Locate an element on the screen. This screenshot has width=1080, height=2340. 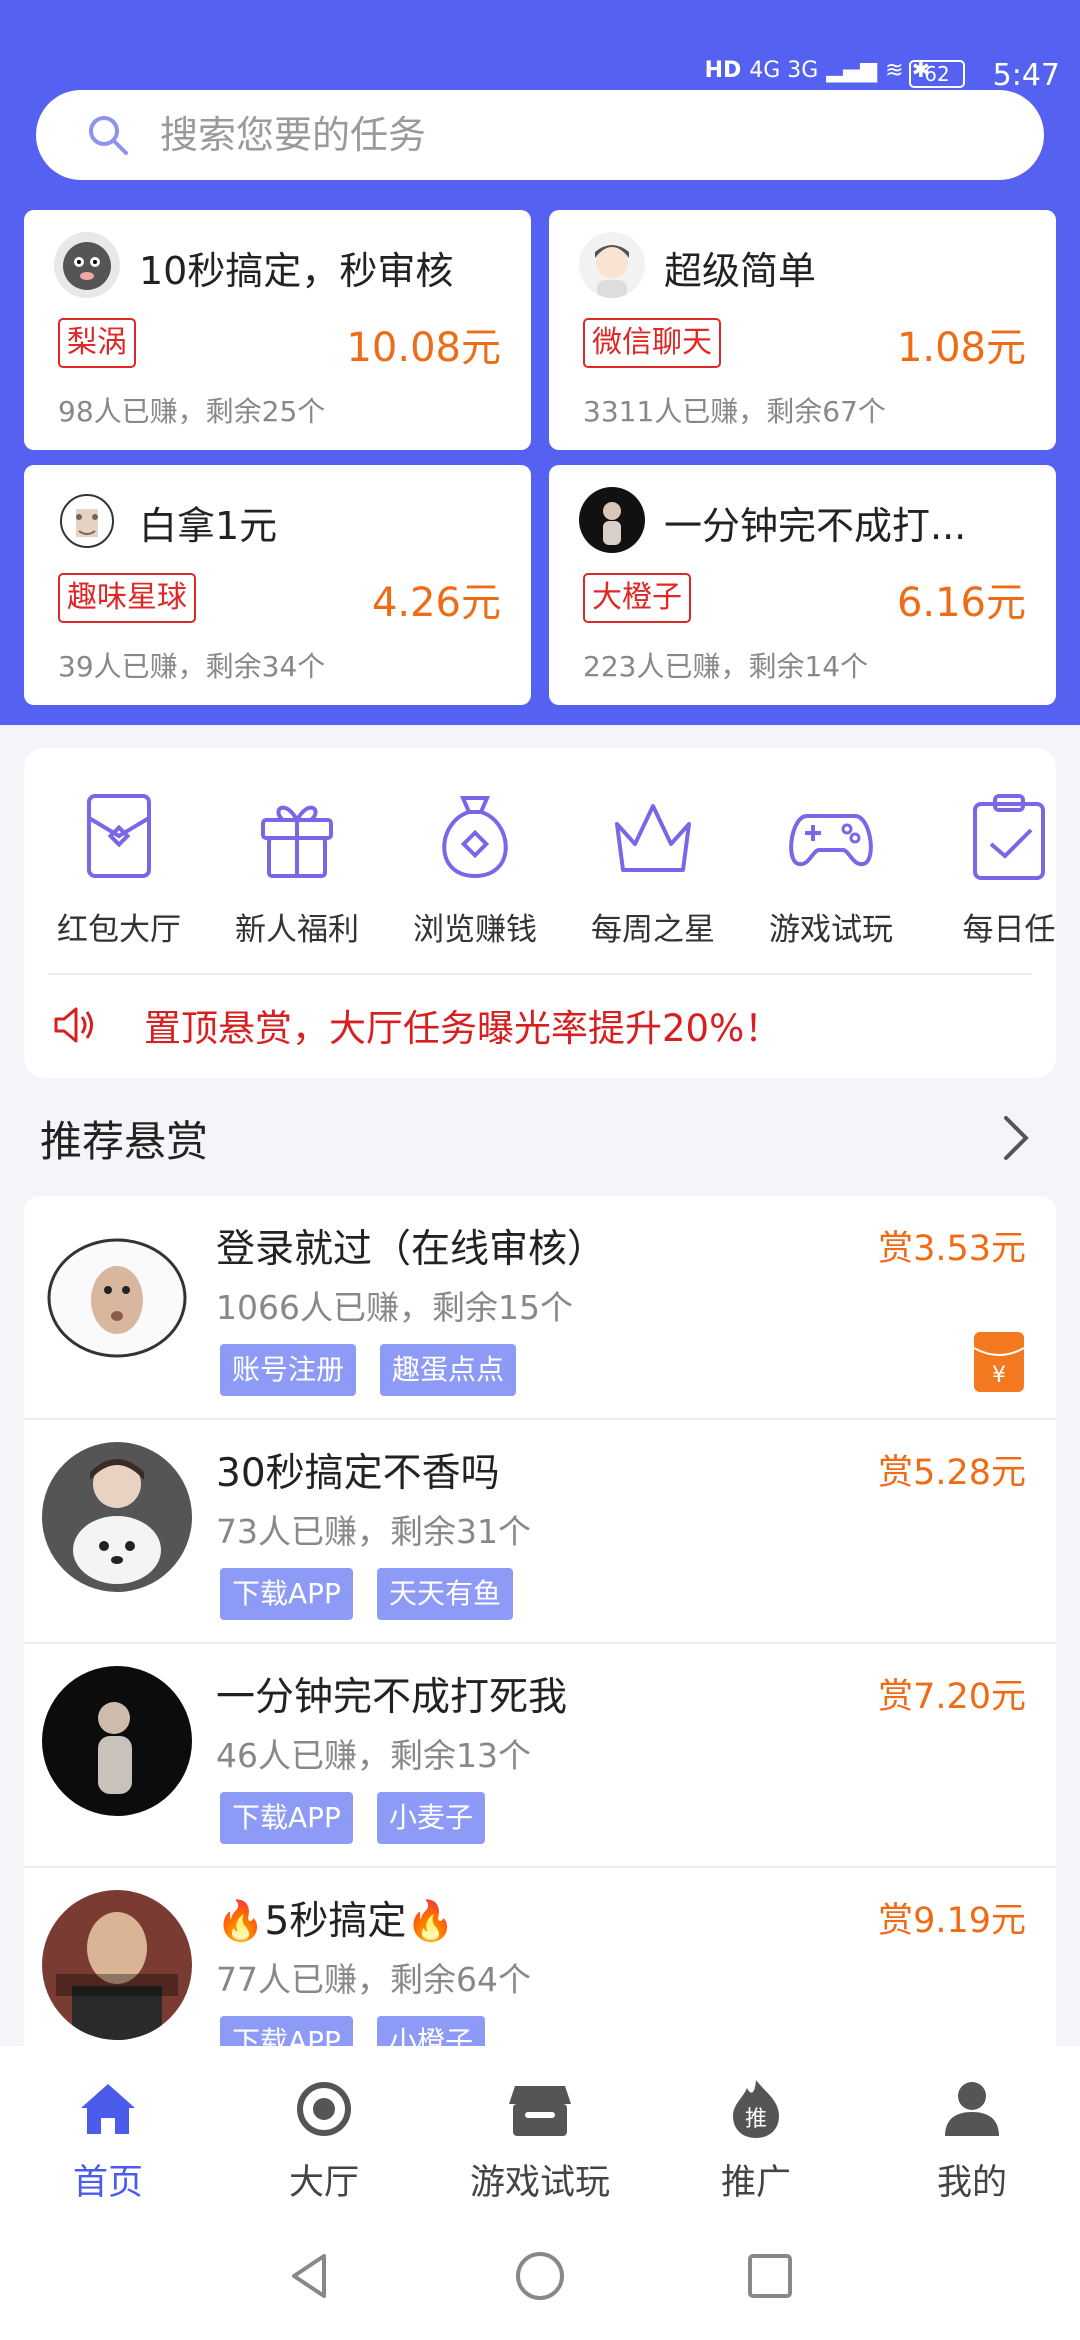
featured-tag: 趣味星球 is located at coordinates (127, 598).